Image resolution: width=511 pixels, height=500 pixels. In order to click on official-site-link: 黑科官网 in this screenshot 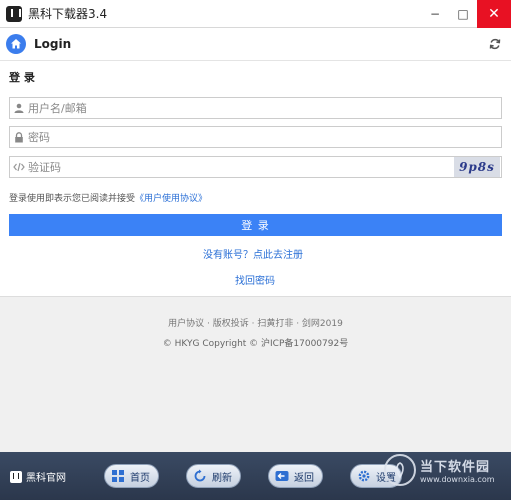, I will do `click(38, 476)`.